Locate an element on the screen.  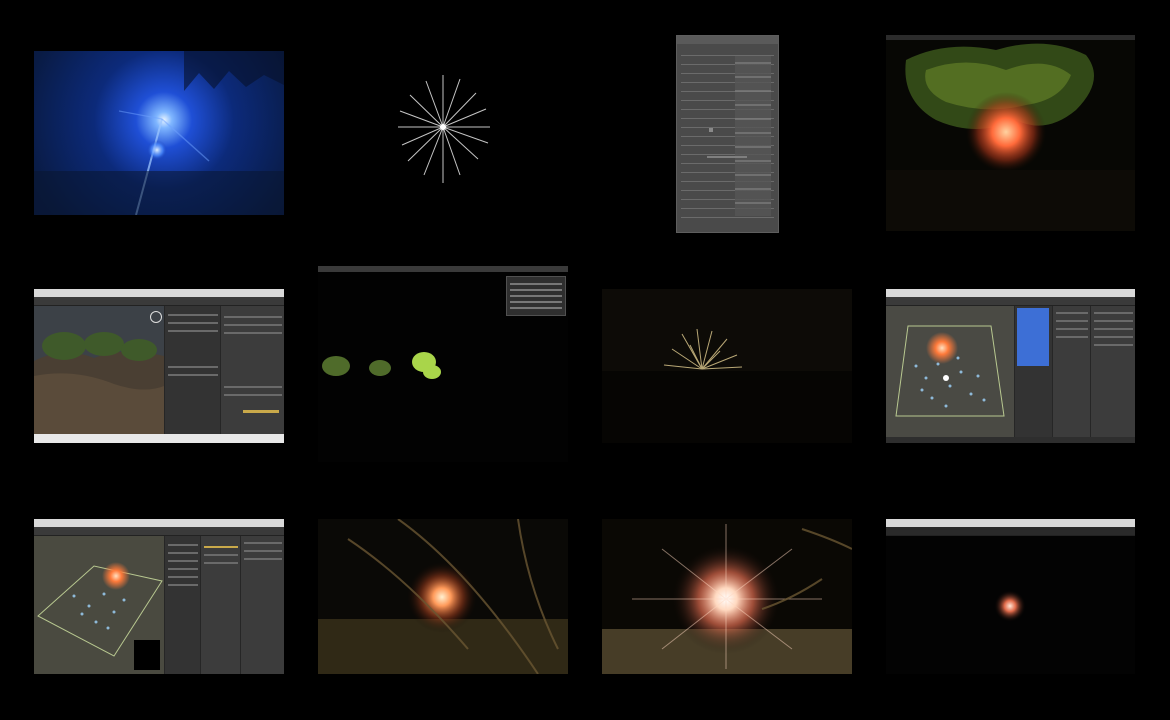
blue-light-flare-icon is located at coordinates (159, 133).